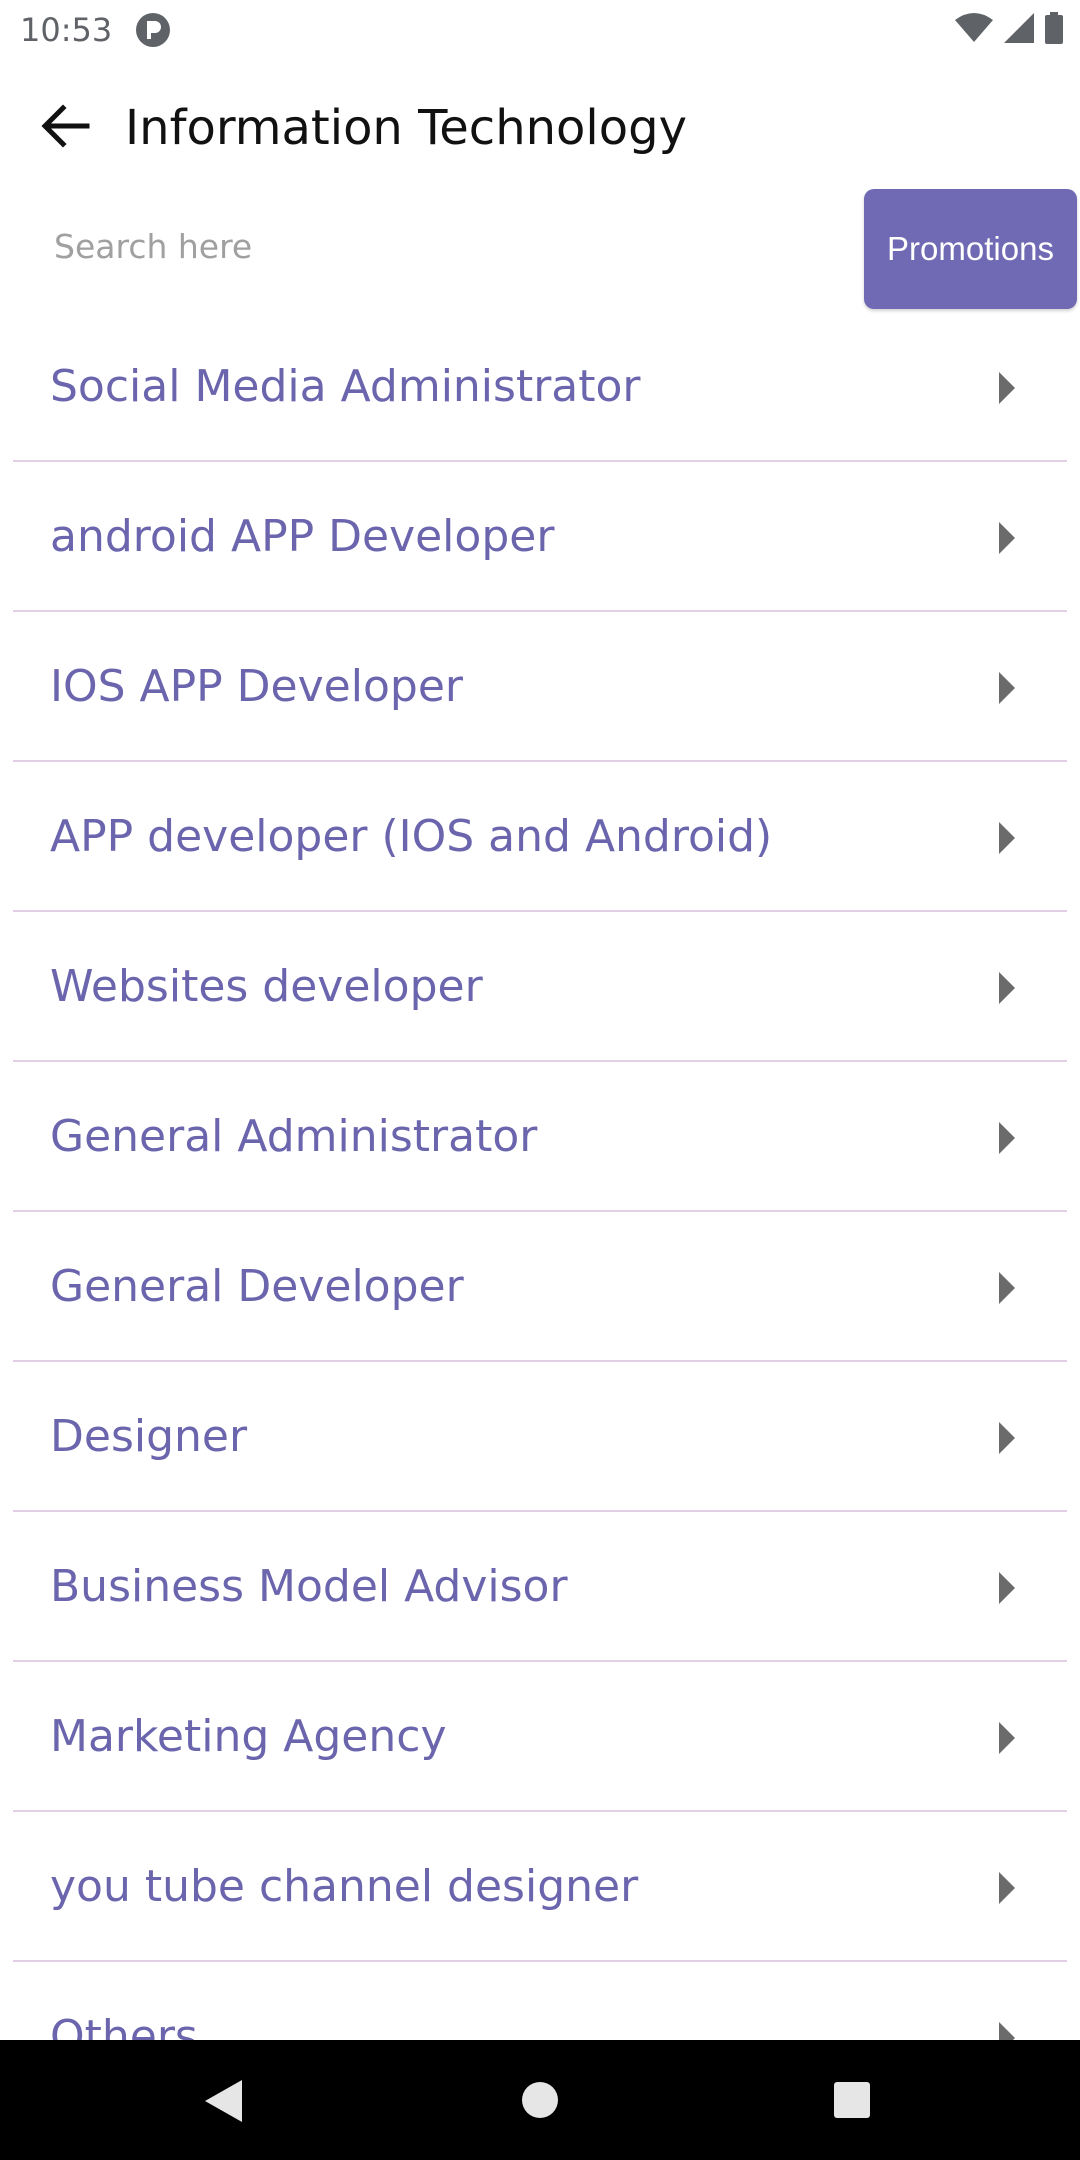 The height and width of the screenshot is (2160, 1080). I want to click on circle-p-icon, so click(153, 30).